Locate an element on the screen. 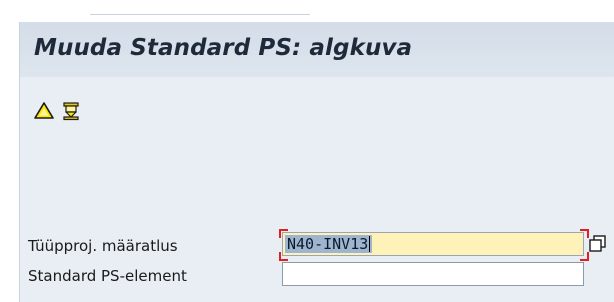  text-caret is located at coordinates (370, 244).